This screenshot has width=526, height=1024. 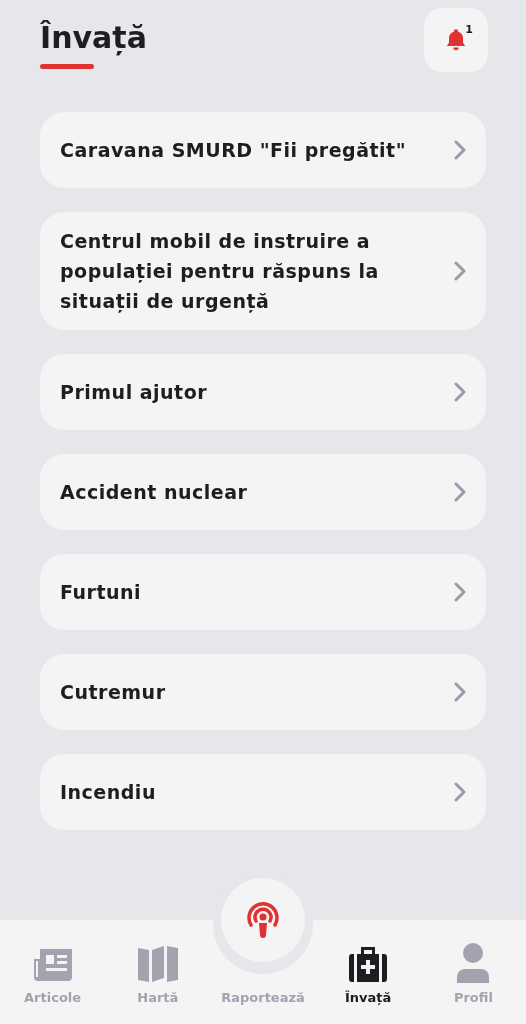 What do you see at coordinates (473, 963) in the screenshot?
I see `user-icon` at bounding box center [473, 963].